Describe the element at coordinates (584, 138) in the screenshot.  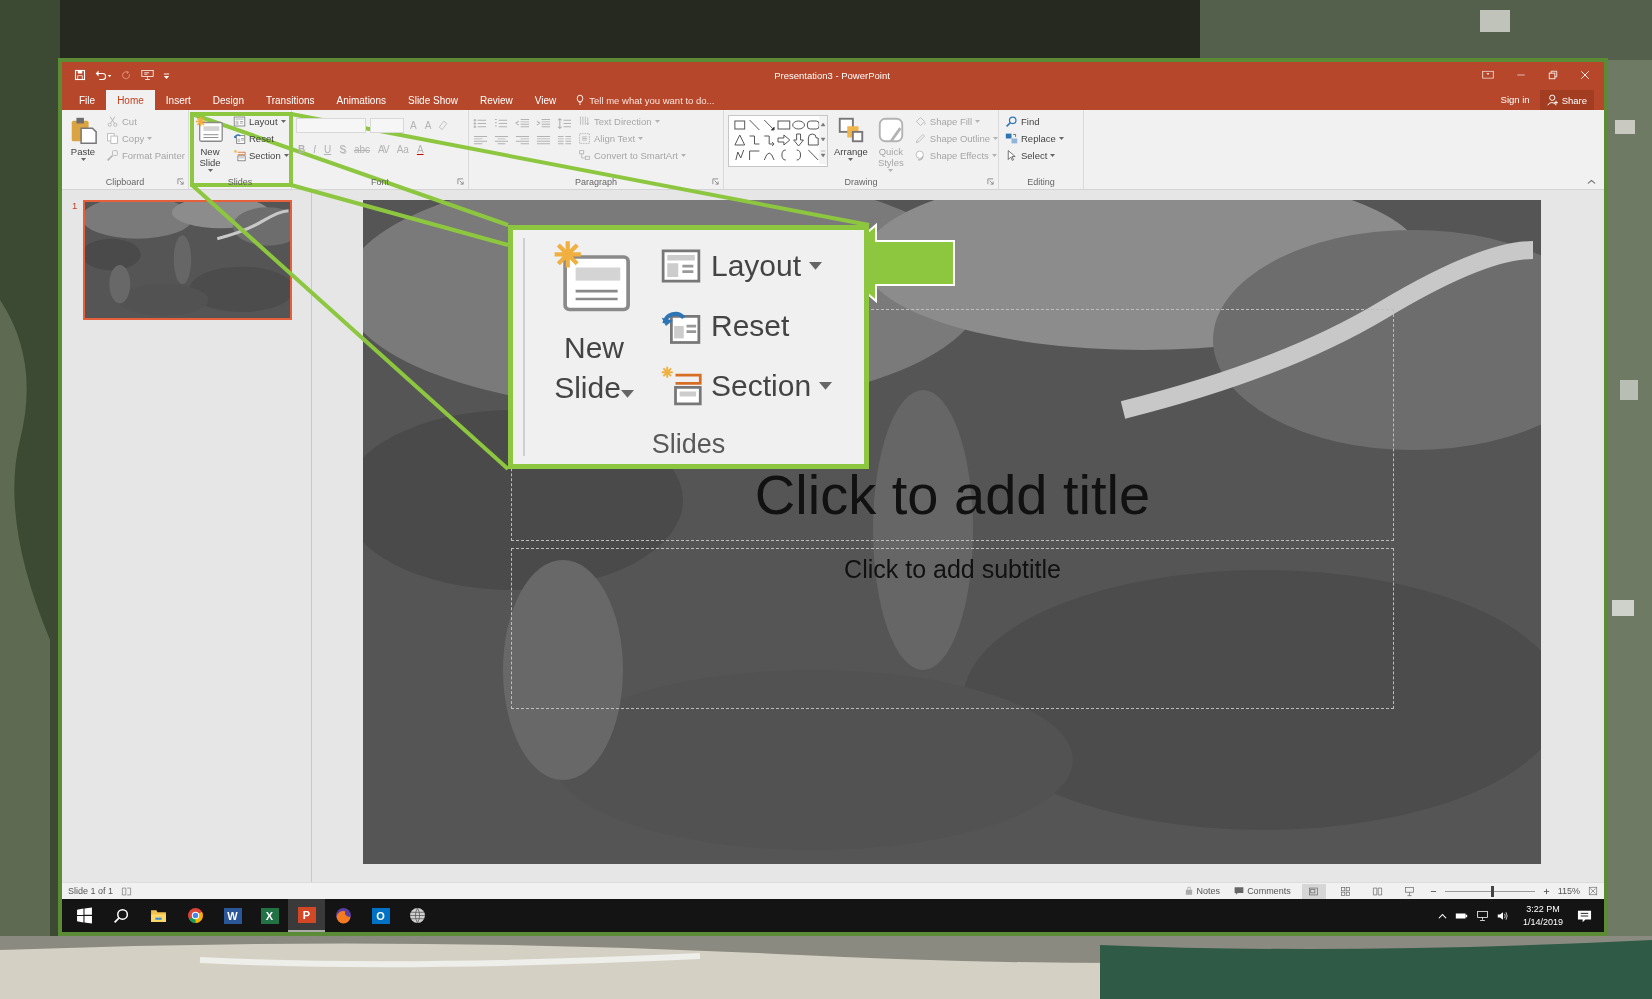
I see `align-icon` at that location.